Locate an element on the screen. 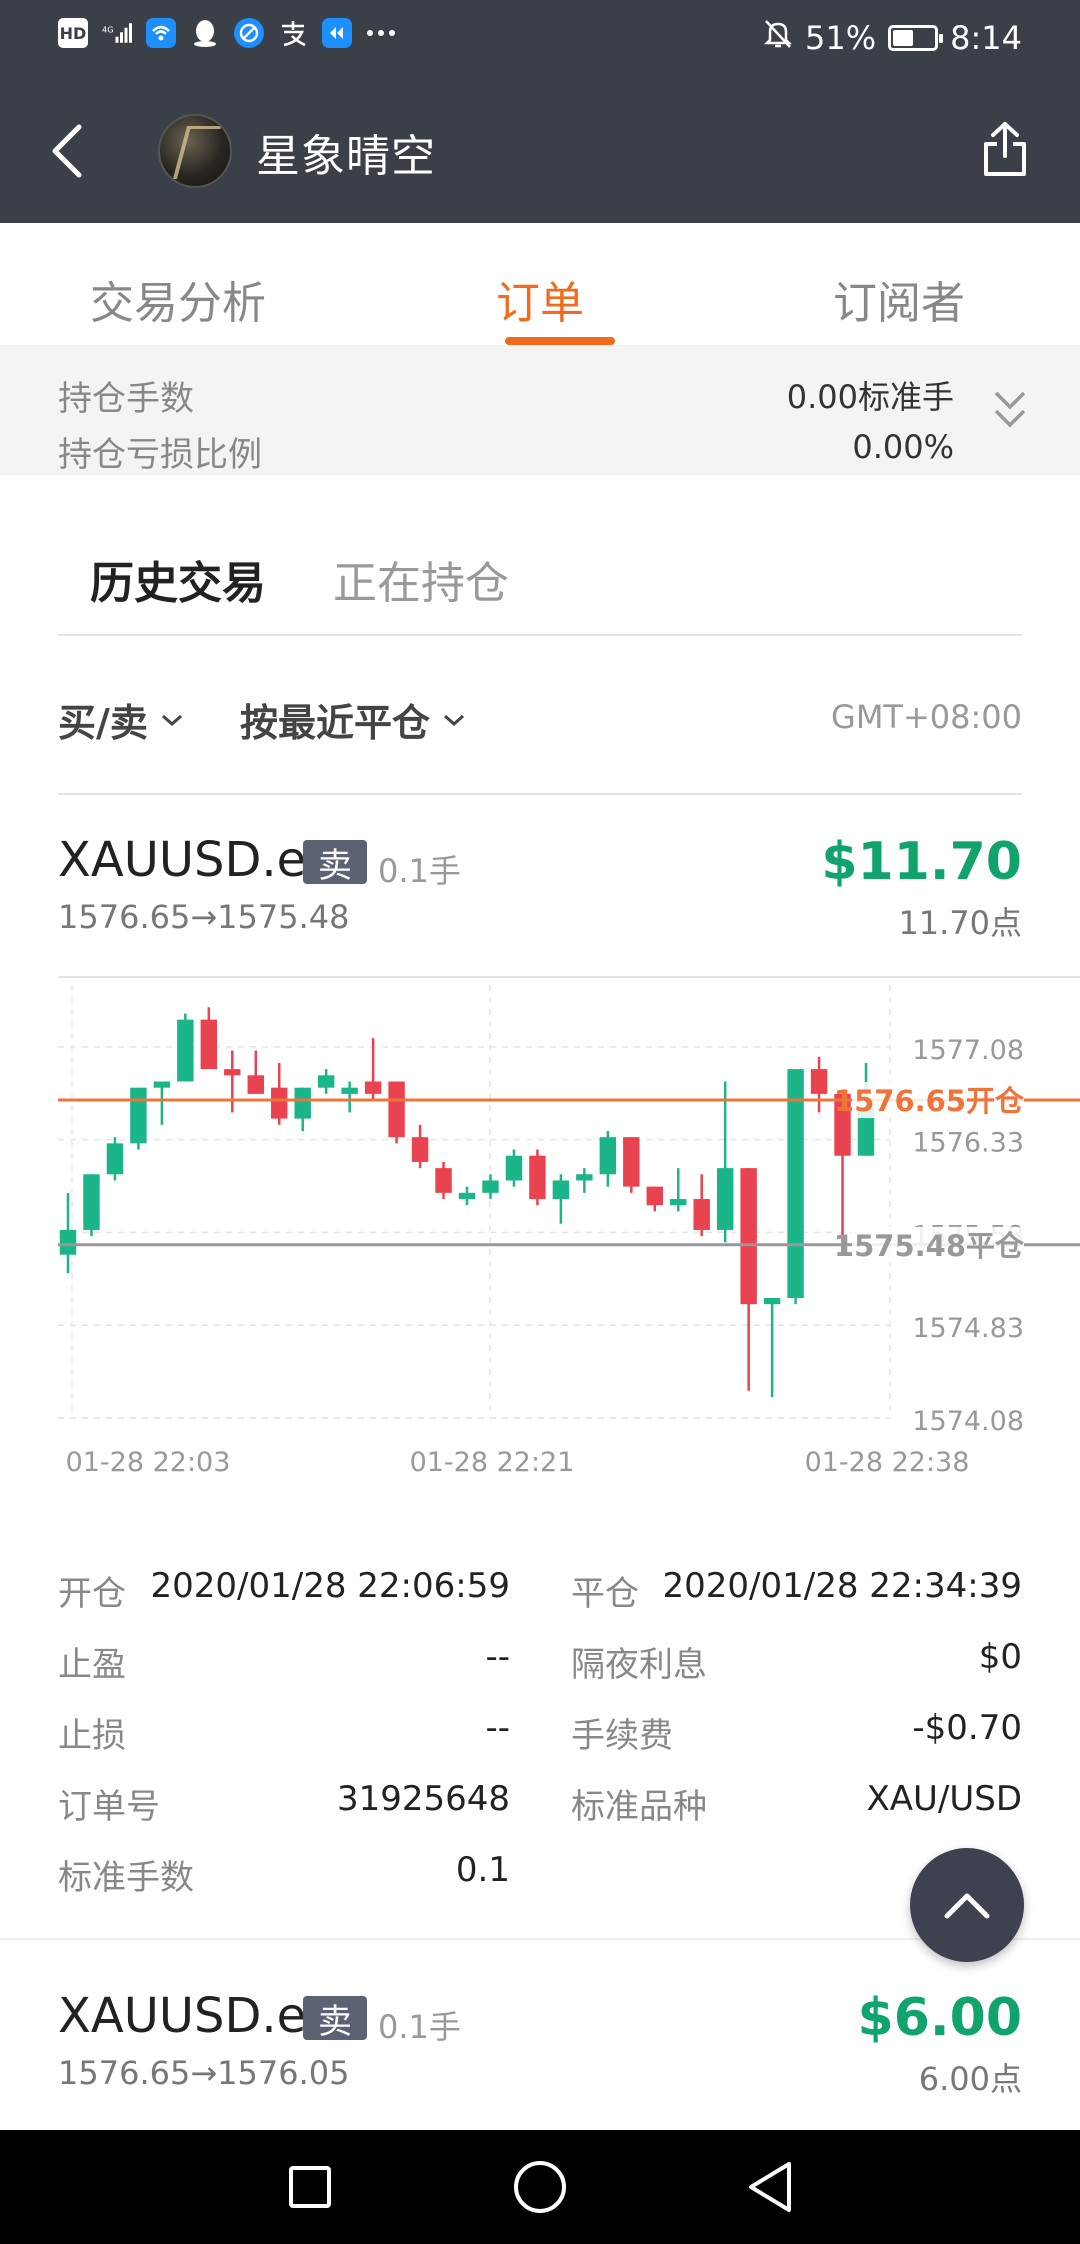  detail-value-take-profit: -- is located at coordinates (497, 1657).